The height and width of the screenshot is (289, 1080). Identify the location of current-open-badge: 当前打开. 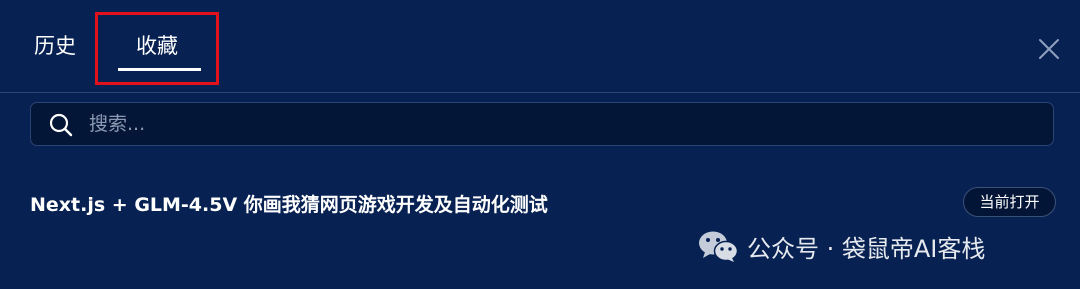
(1009, 202).